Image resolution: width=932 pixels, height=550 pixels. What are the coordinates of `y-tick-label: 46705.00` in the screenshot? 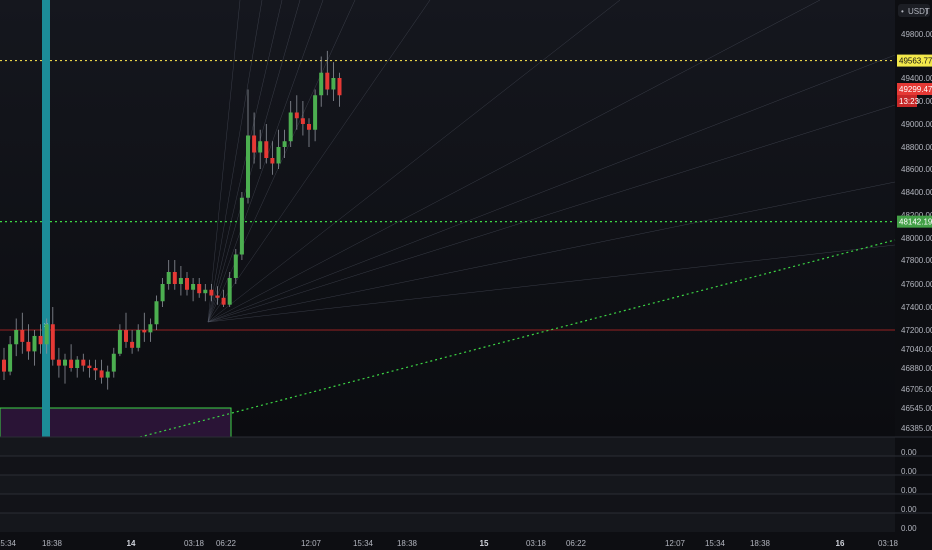 It's located at (916, 389).